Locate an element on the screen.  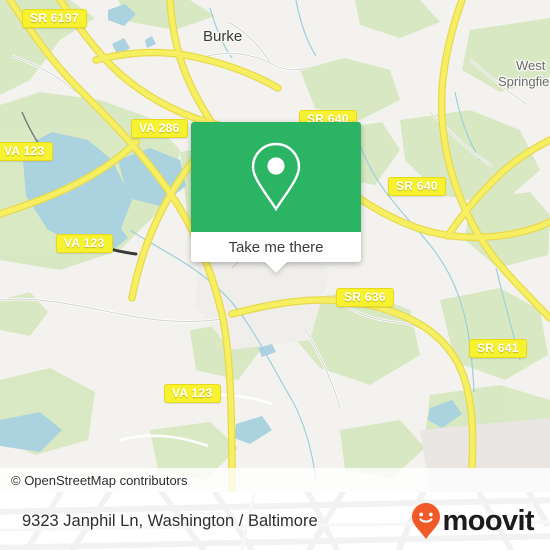
map-pin-icon is located at coordinates (276, 177).